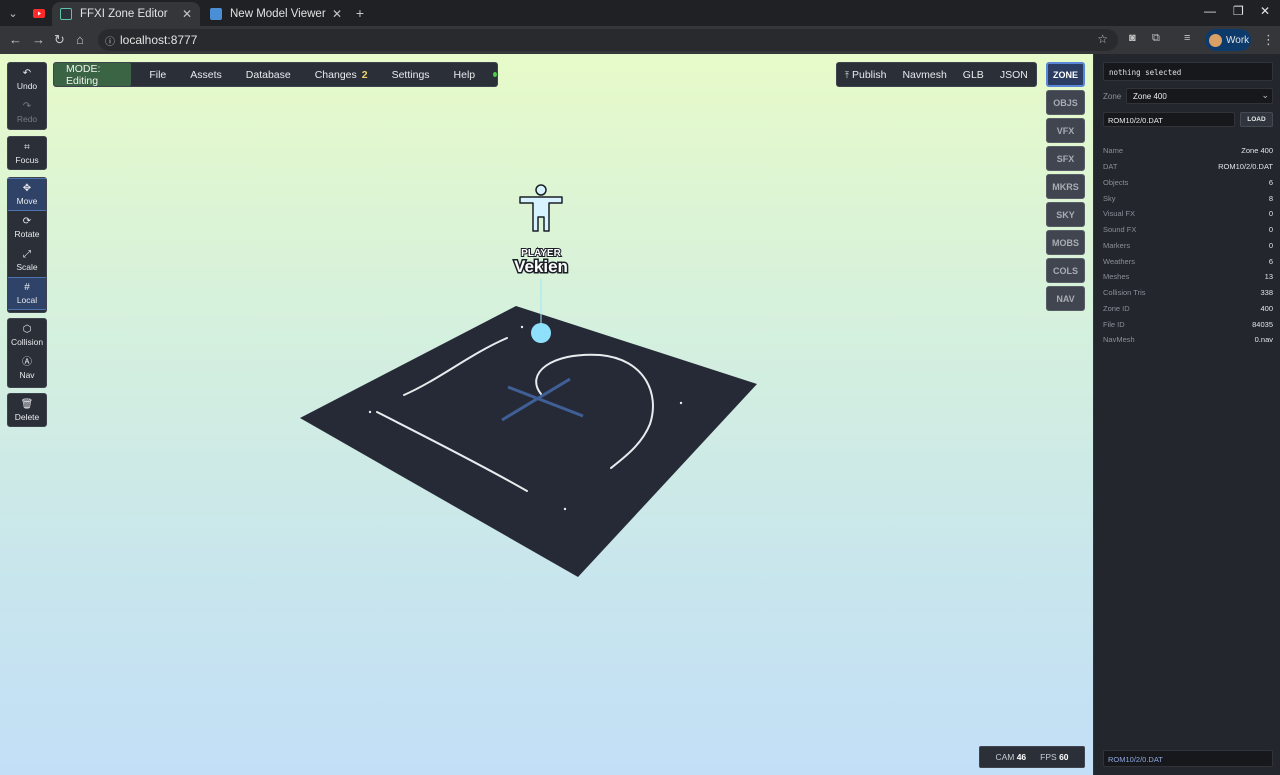  I want to click on nav-toggle: Ⓐ Nav, so click(27, 368).